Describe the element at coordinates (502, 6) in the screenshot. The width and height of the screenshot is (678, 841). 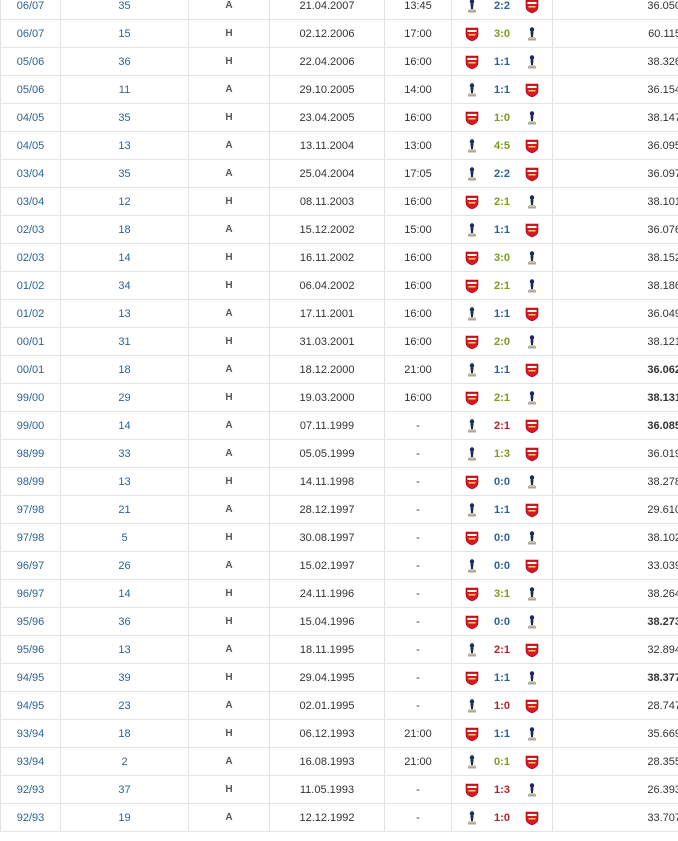
I see `score-link: 2:2` at that location.